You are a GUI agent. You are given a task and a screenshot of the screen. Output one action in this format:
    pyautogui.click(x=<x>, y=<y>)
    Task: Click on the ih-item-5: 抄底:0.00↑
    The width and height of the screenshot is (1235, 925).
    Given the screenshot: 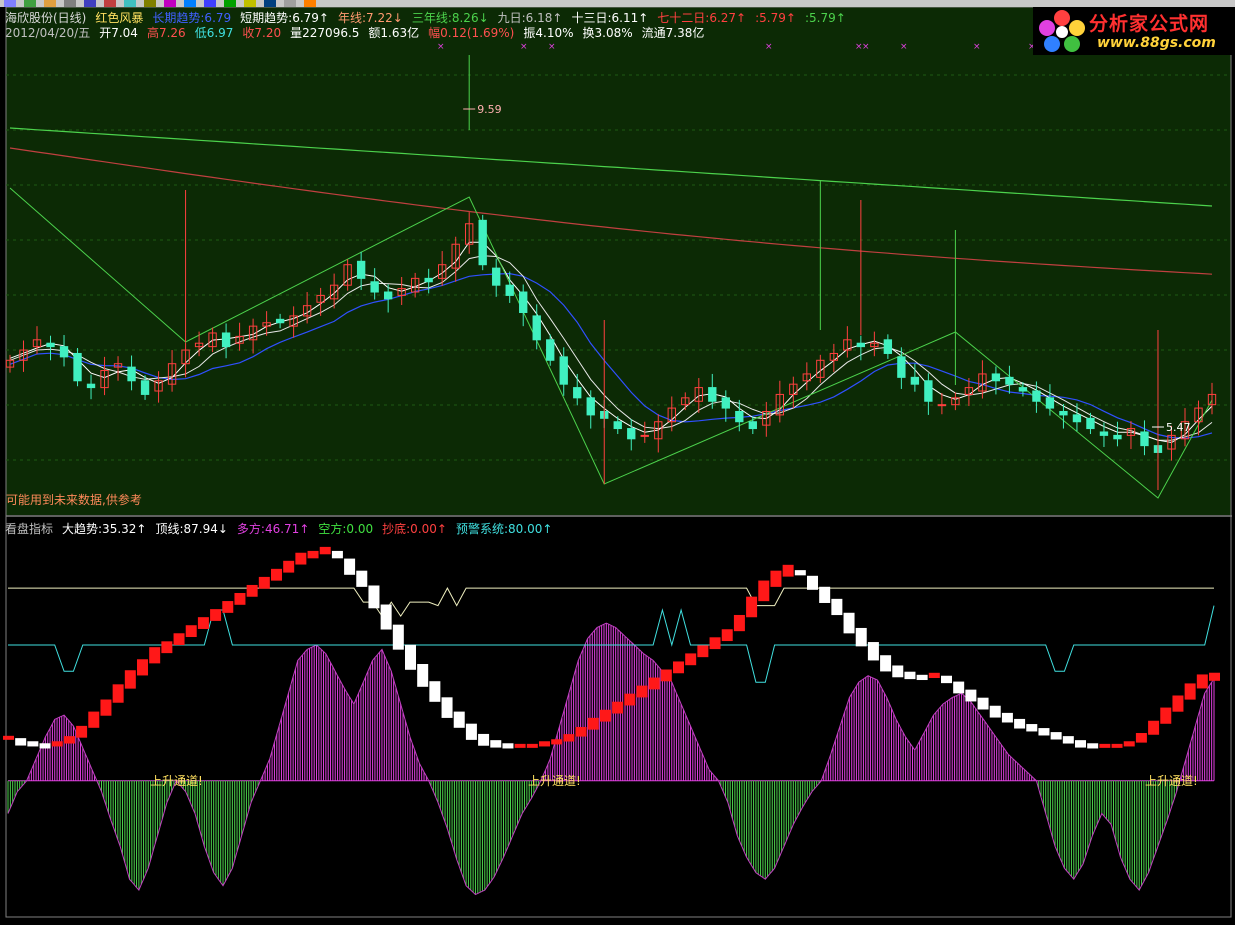 What is the action you would take?
    pyautogui.click(x=414, y=529)
    